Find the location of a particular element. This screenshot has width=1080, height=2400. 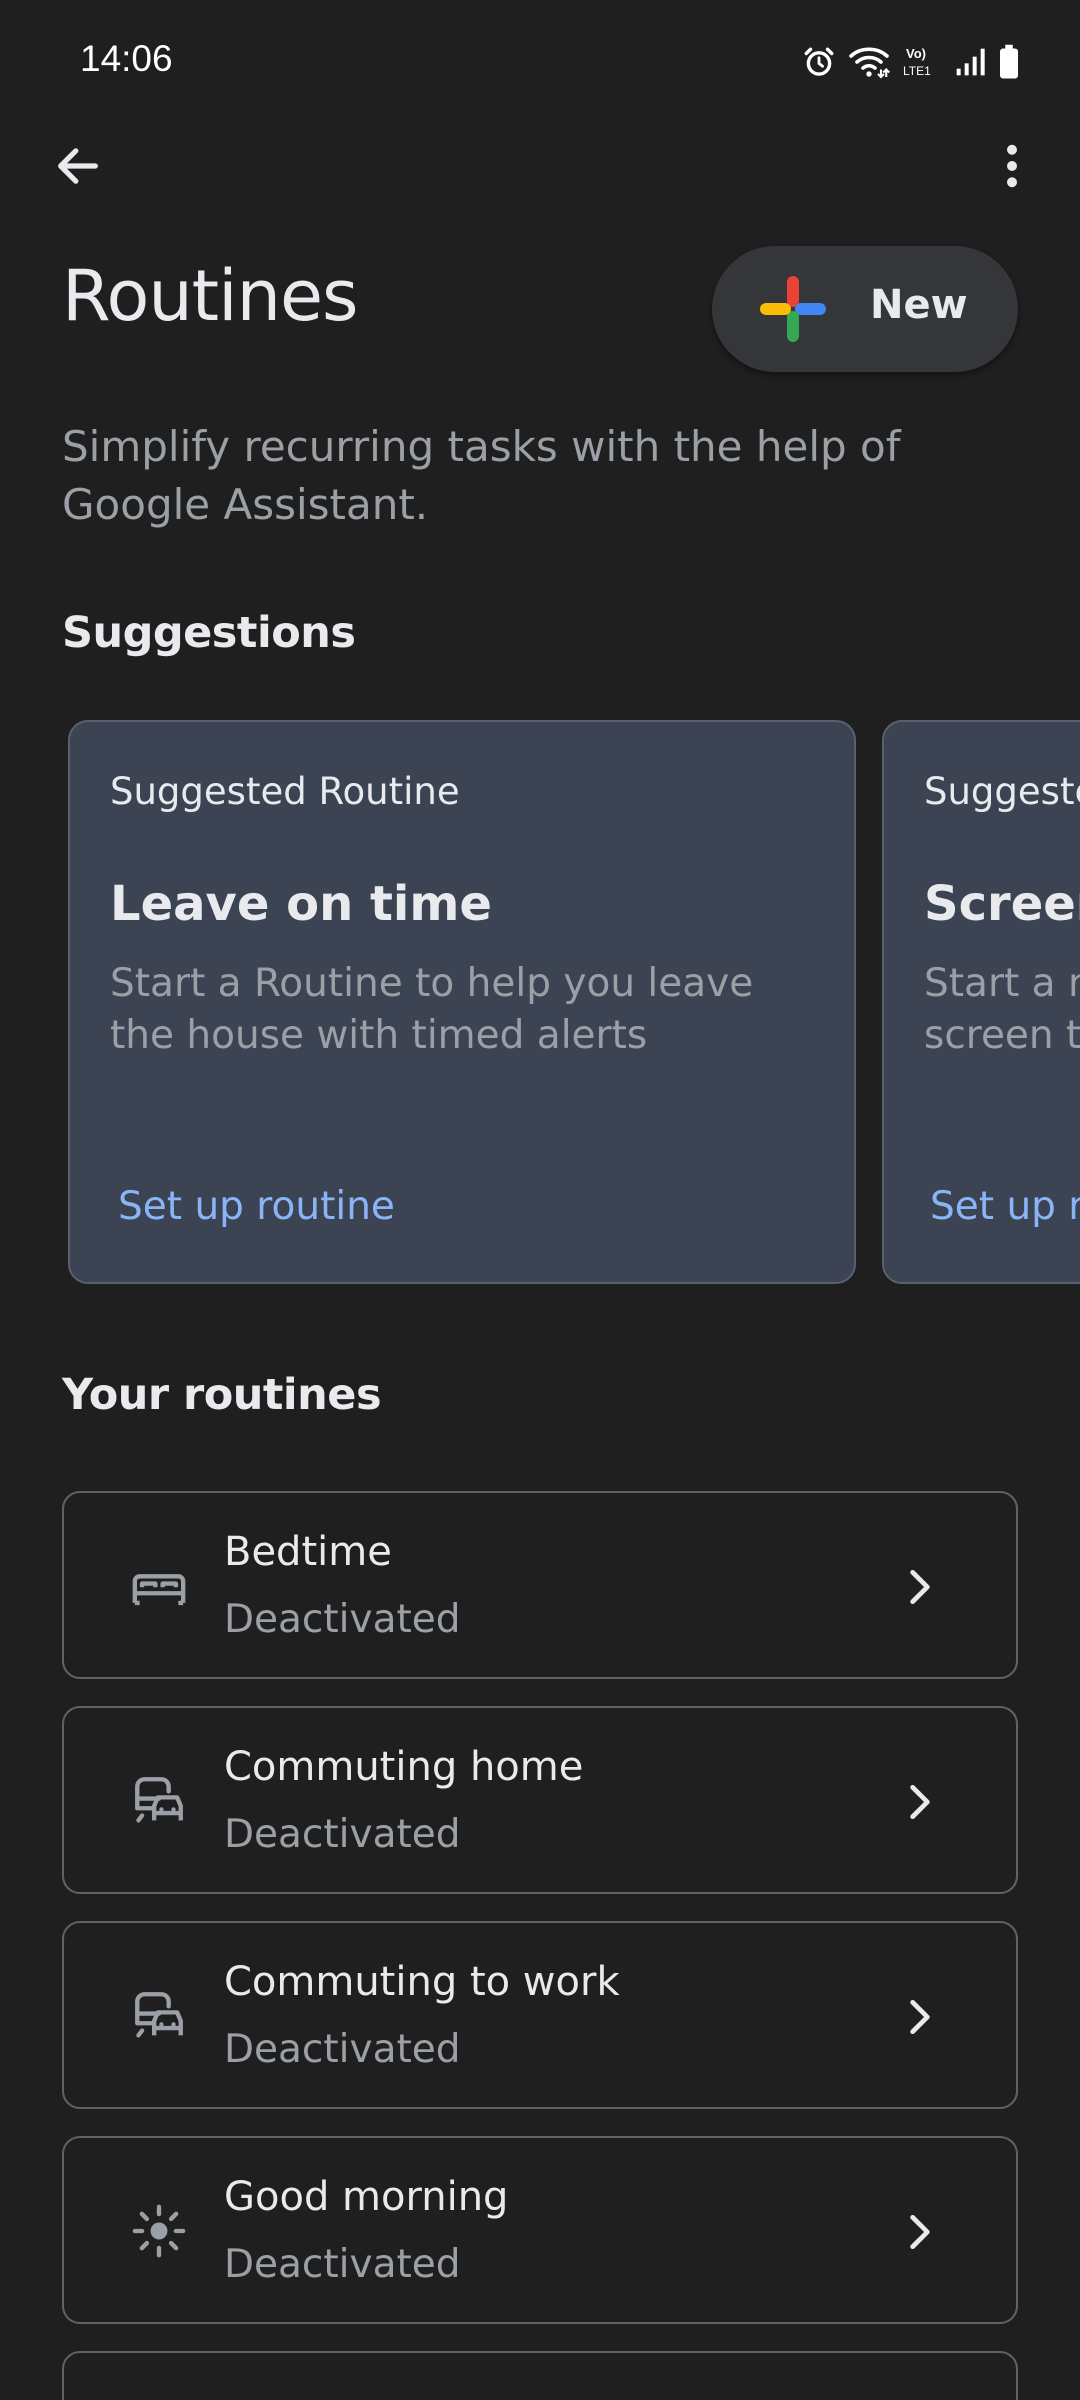

suggestion-description: Start a r screen t is located at coordinates (1002, 1009).